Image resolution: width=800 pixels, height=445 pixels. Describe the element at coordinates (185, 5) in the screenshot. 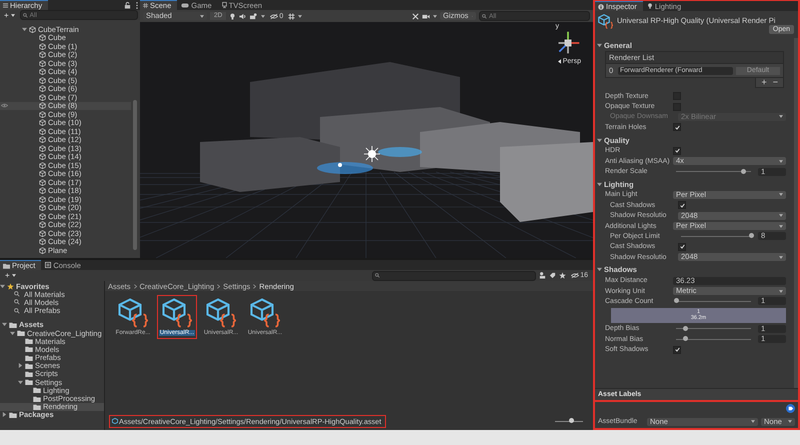

I see `gamepad-icon` at that location.